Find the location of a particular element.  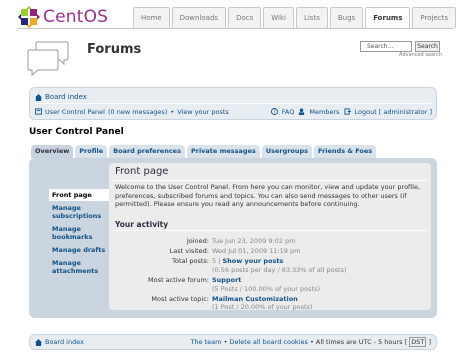

show-posts-link: Show your posts is located at coordinates (252, 261).